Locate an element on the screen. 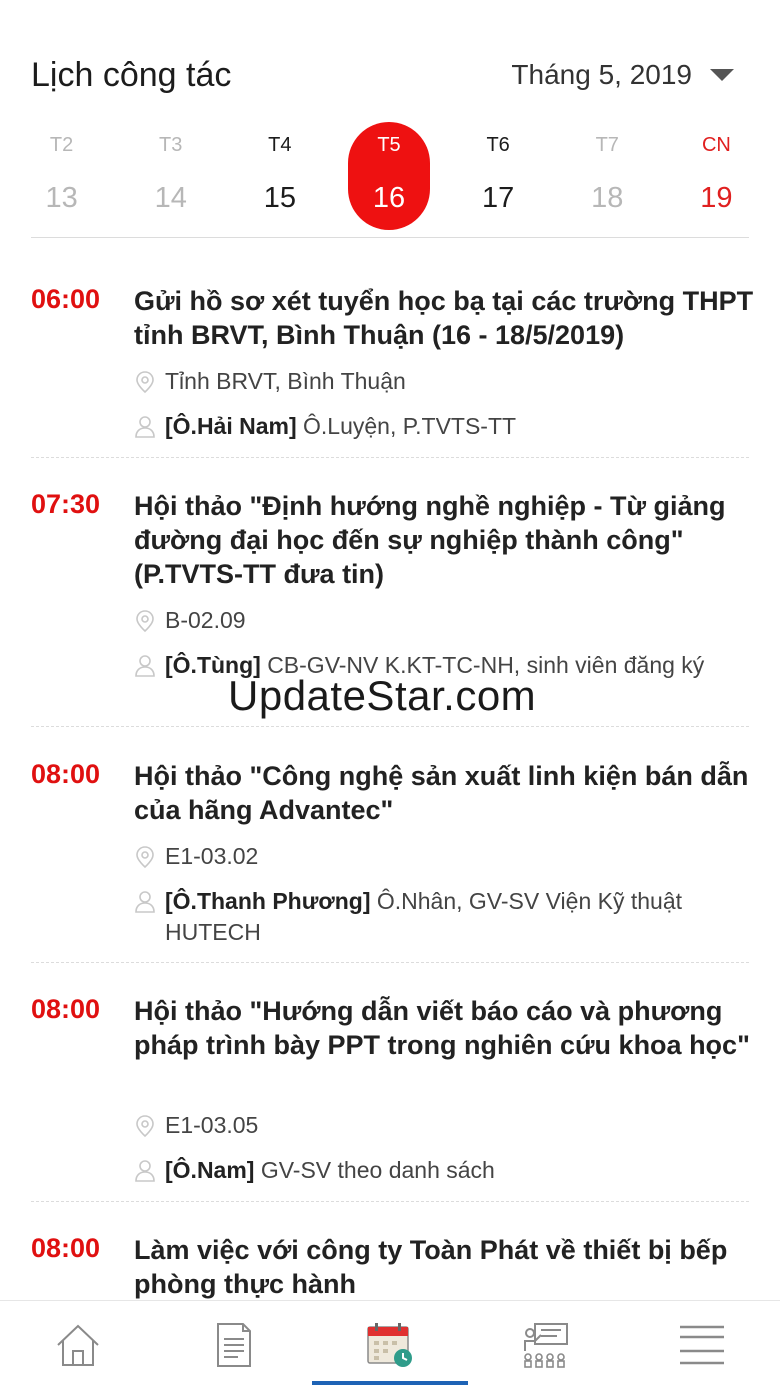  location-text: B-02.09 is located at coordinates (205, 620).